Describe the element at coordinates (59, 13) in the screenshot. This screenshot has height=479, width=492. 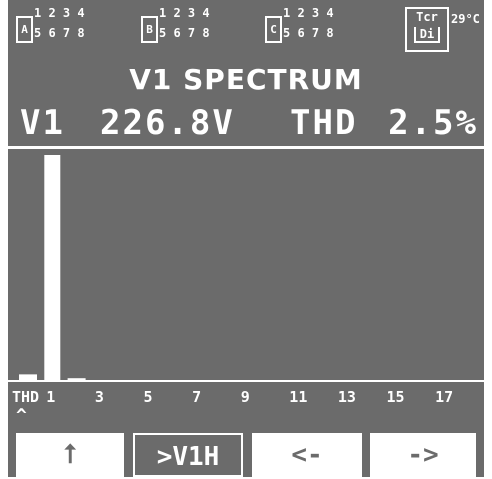
I see `group-a-channels-top: 1 2 3 4` at that location.